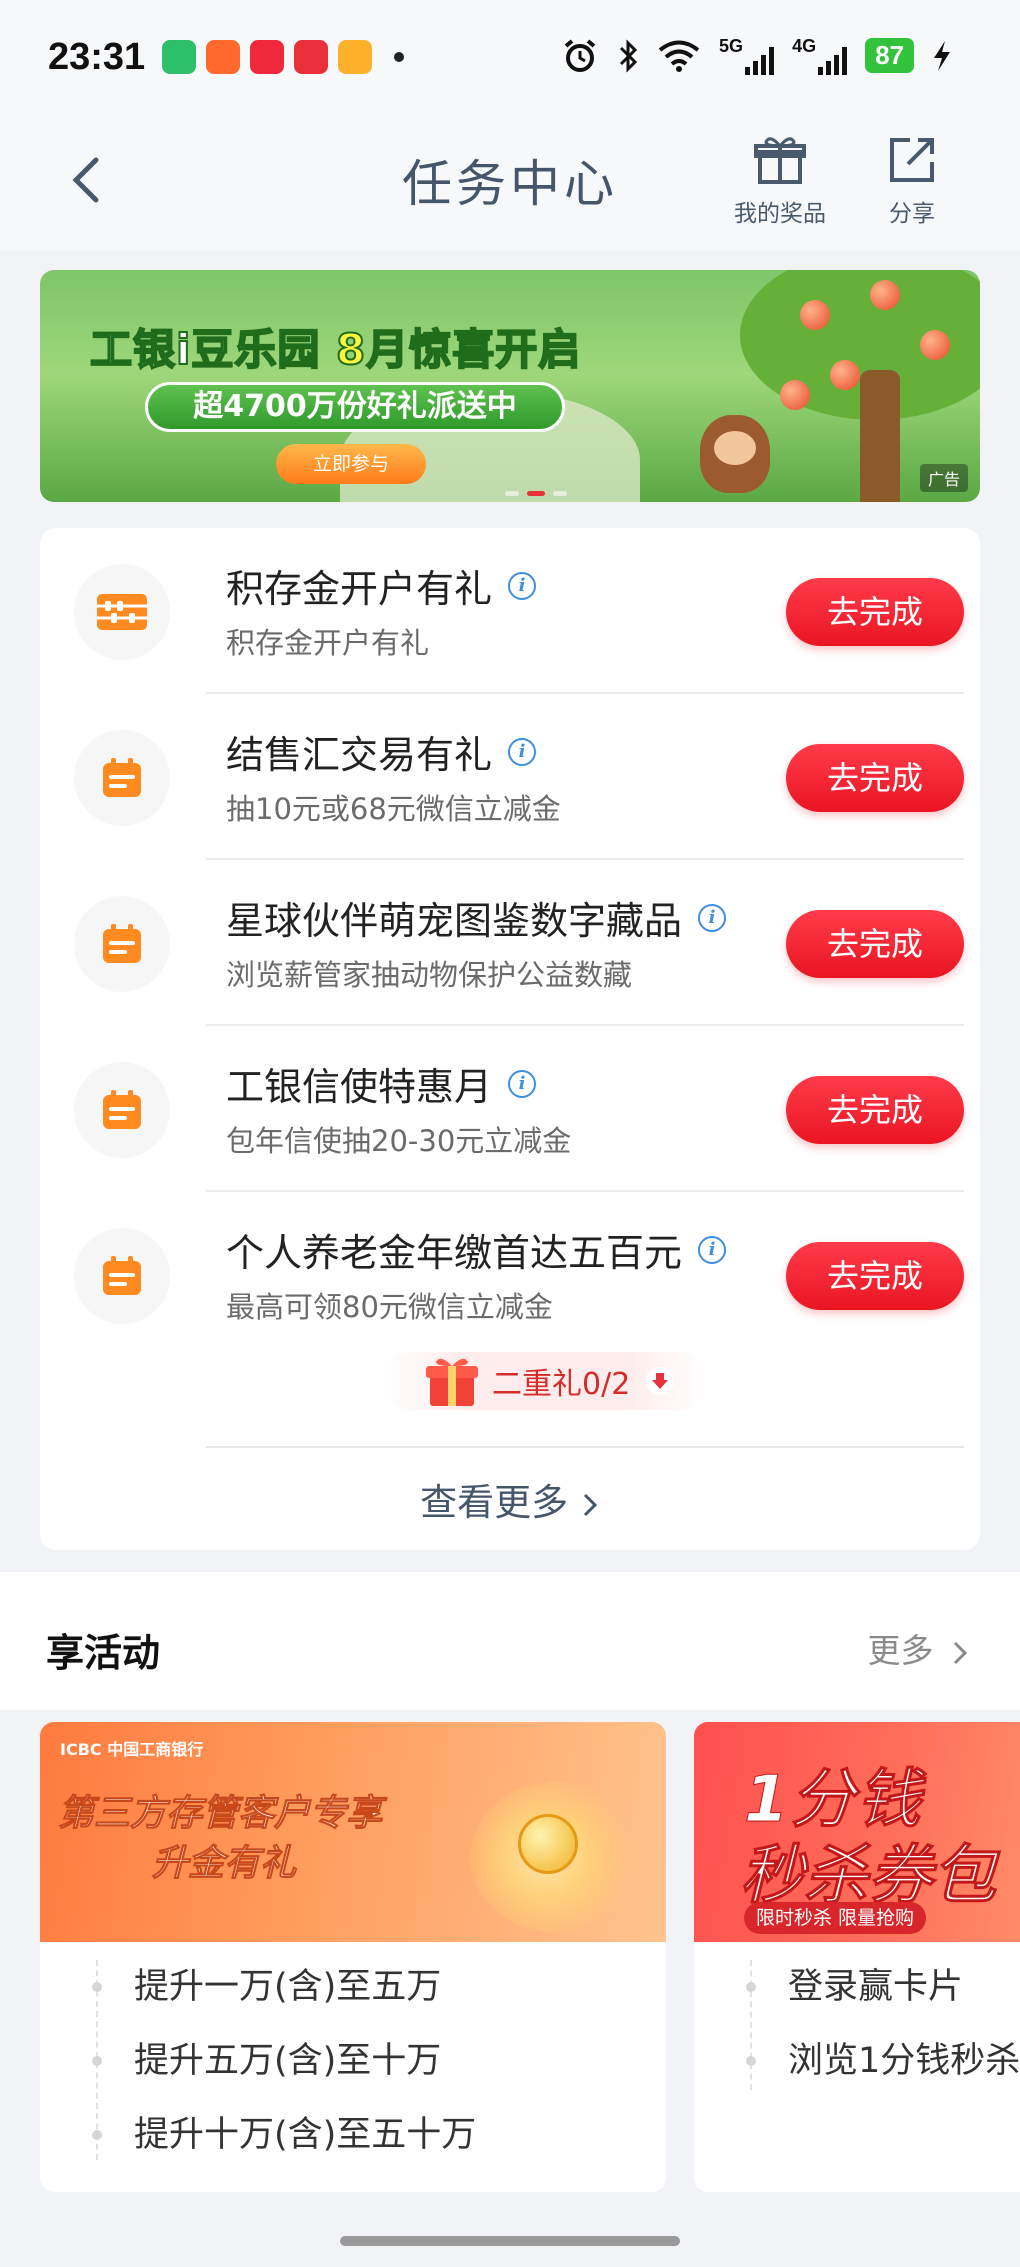  I want to click on banner-pager, so click(536, 493).